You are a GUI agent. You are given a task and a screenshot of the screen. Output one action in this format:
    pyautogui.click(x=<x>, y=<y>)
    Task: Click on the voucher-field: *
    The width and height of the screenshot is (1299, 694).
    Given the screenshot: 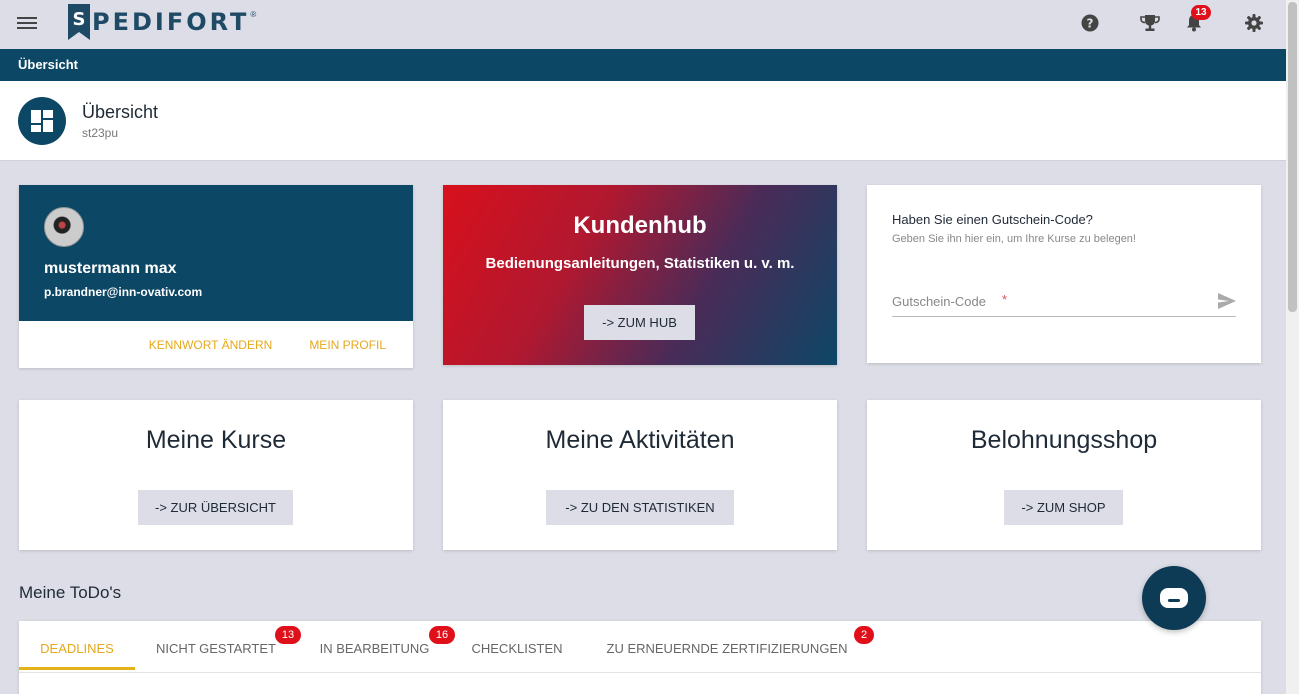 What is the action you would take?
    pyautogui.click(x=1064, y=303)
    